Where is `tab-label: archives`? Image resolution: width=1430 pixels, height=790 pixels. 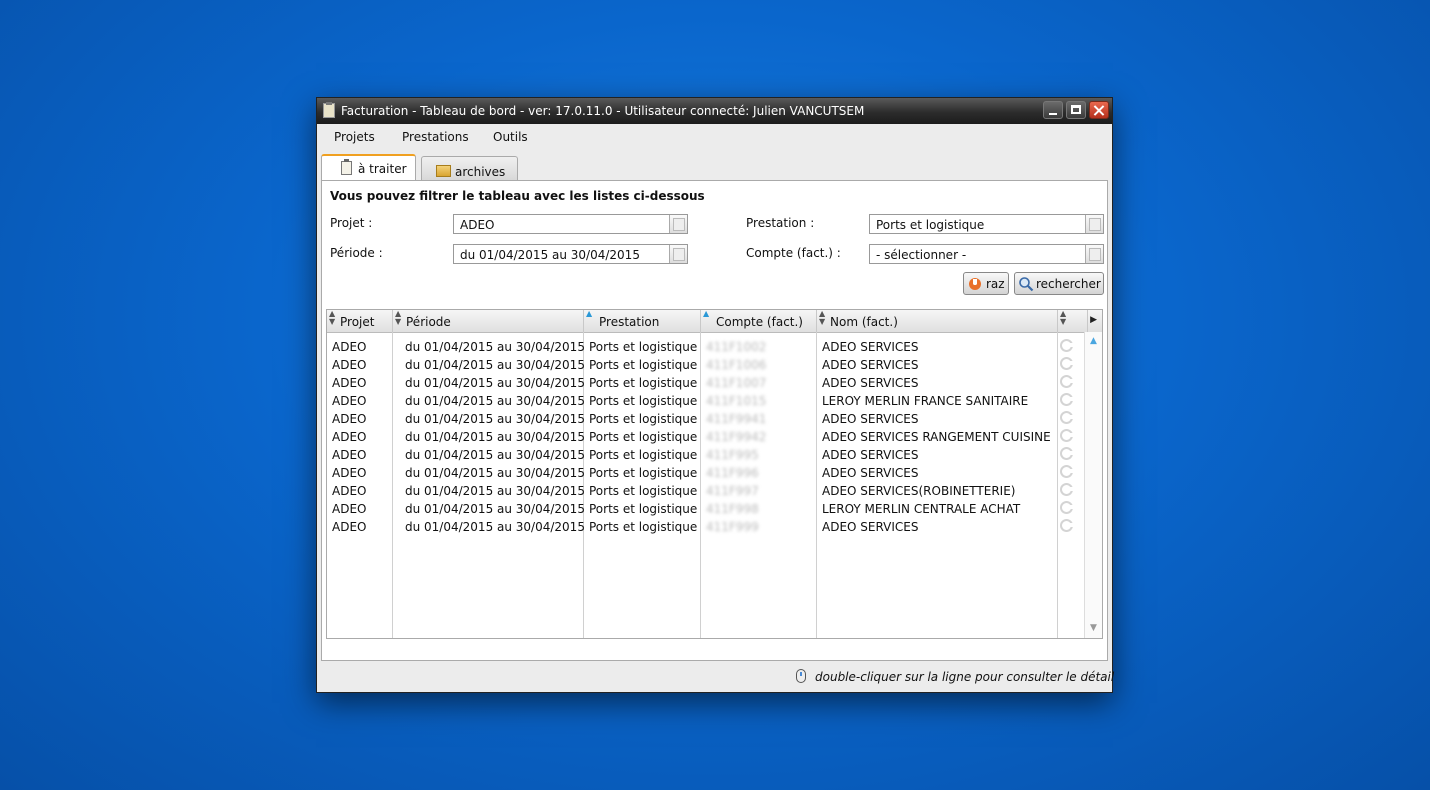 tab-label: archives is located at coordinates (480, 172).